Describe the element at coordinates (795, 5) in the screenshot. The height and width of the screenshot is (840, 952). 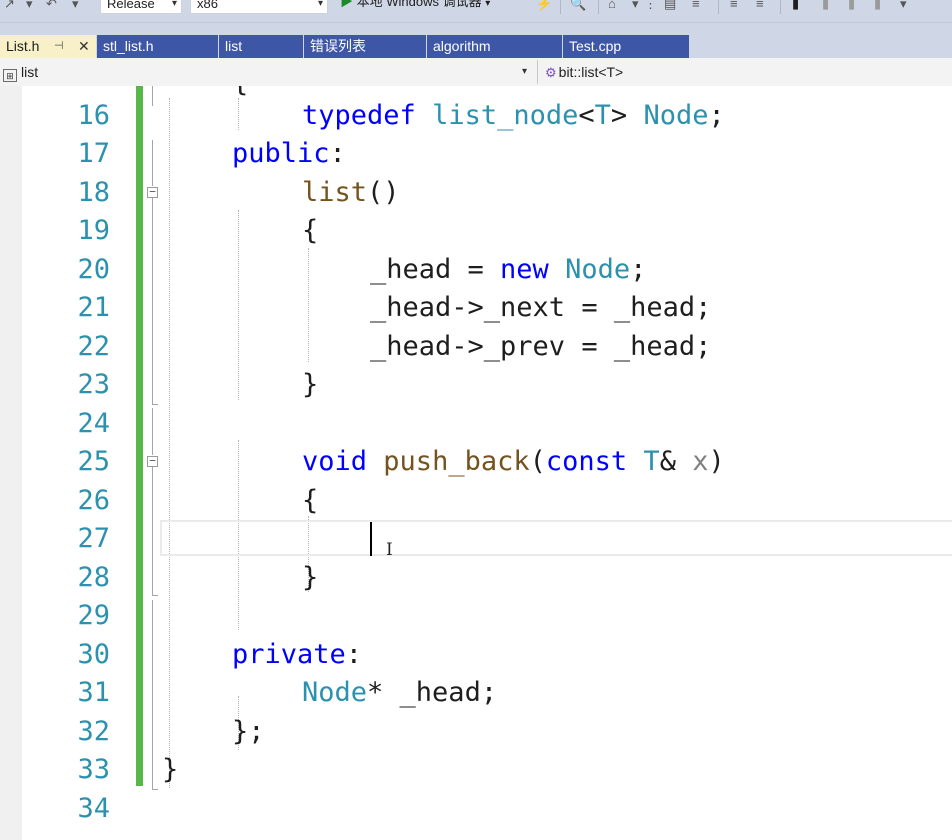
I see `bookmark-icon: ▮` at that location.